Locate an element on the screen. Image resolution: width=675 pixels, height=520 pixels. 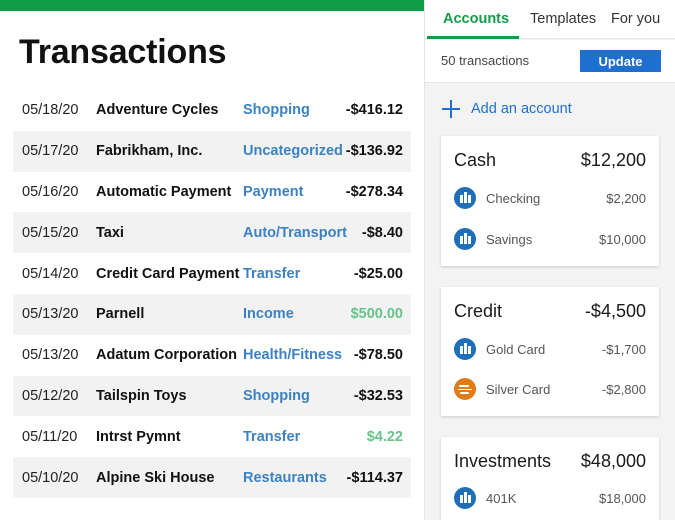
card-total: $12,200 is located at coordinates (613, 160).